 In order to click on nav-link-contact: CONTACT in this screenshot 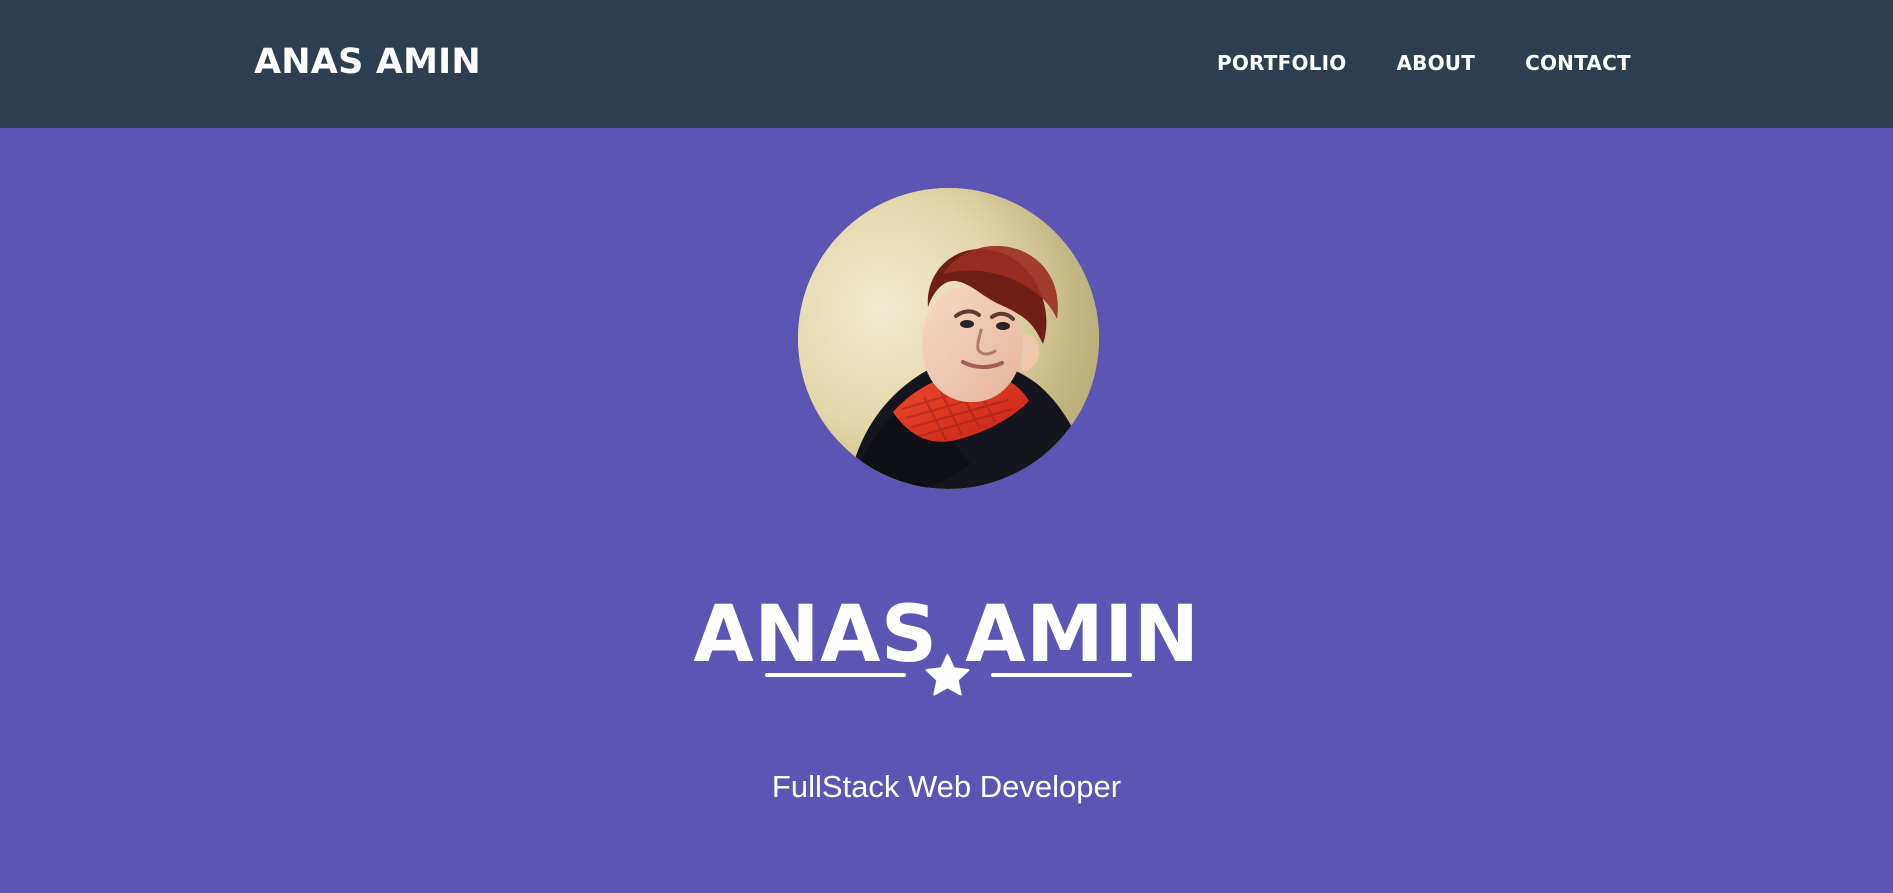, I will do `click(1578, 63)`.